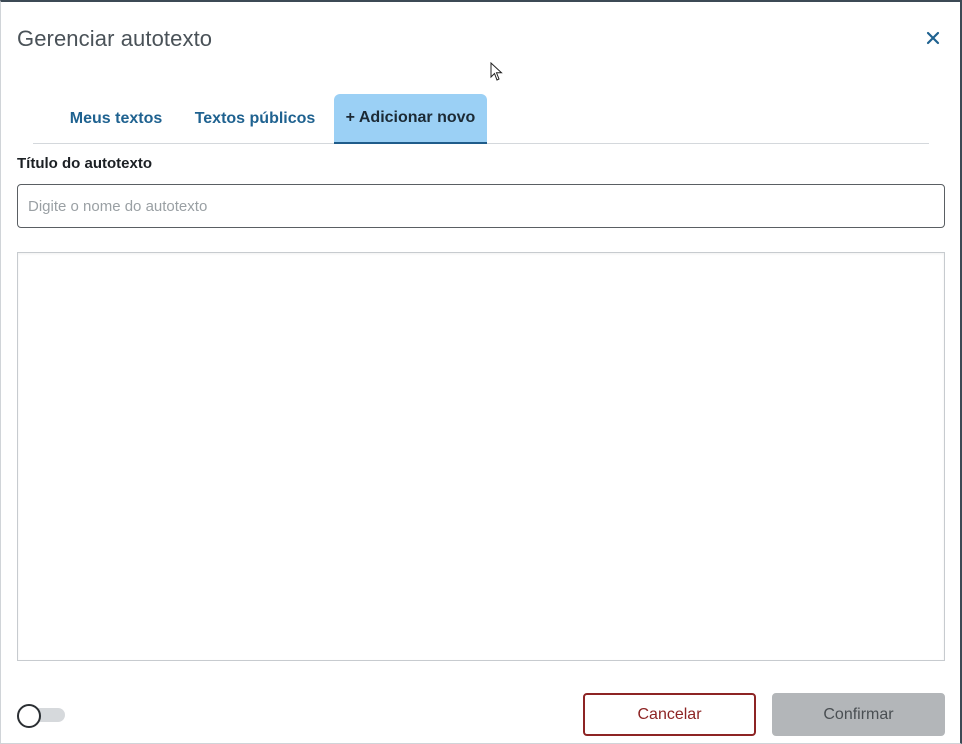 Image resolution: width=962 pixels, height=744 pixels. Describe the element at coordinates (669, 714) in the screenshot. I see `cancel-button: Cancelar` at that location.